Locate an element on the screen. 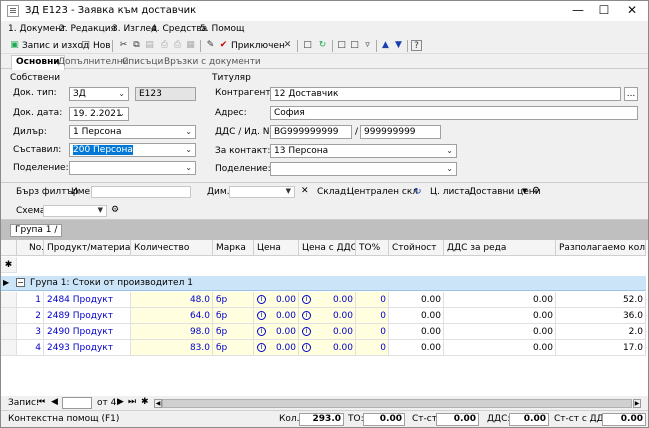 The image size is (649, 428). menu-document: 1. Документ is located at coordinates (37, 29).